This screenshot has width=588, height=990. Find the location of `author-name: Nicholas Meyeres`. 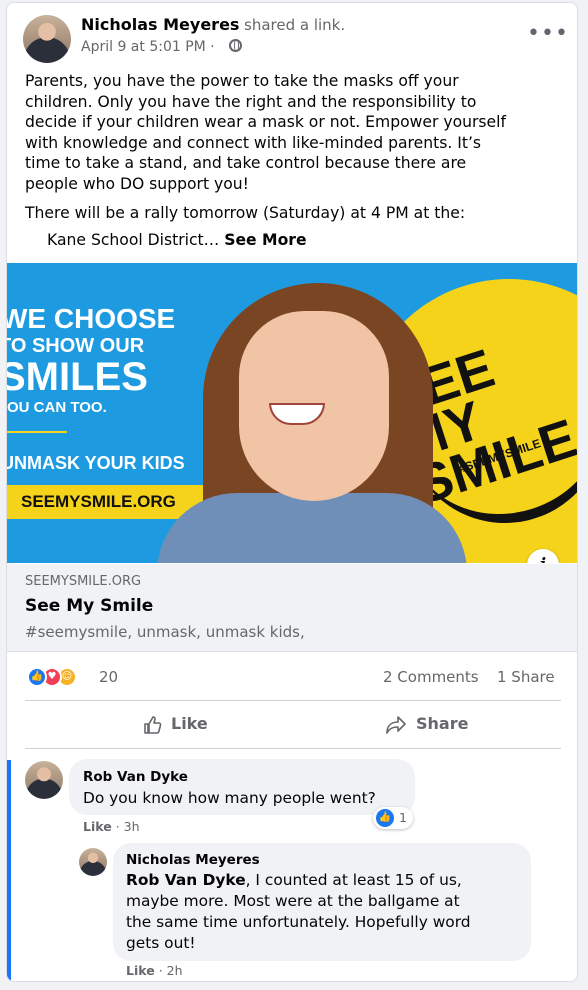

author-name: Nicholas Meyeres is located at coordinates (160, 24).